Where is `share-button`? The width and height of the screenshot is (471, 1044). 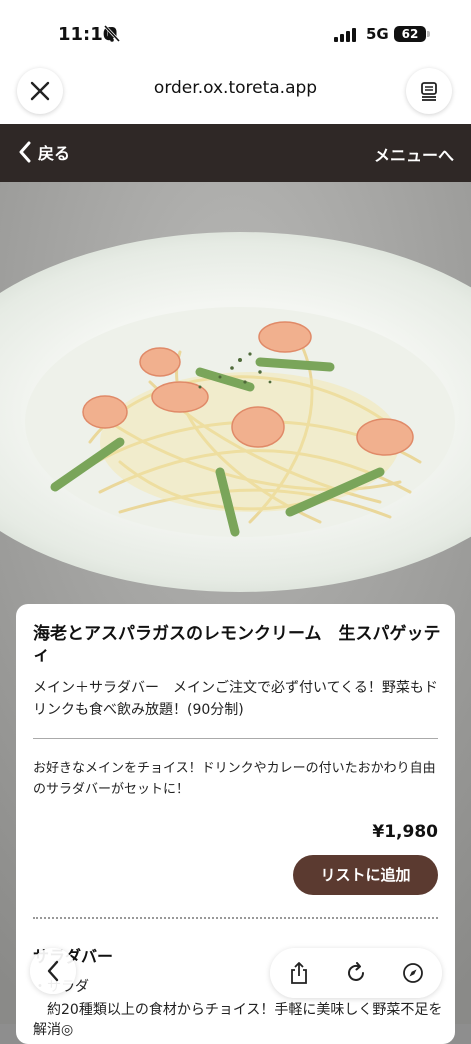 share-button is located at coordinates (299, 973).